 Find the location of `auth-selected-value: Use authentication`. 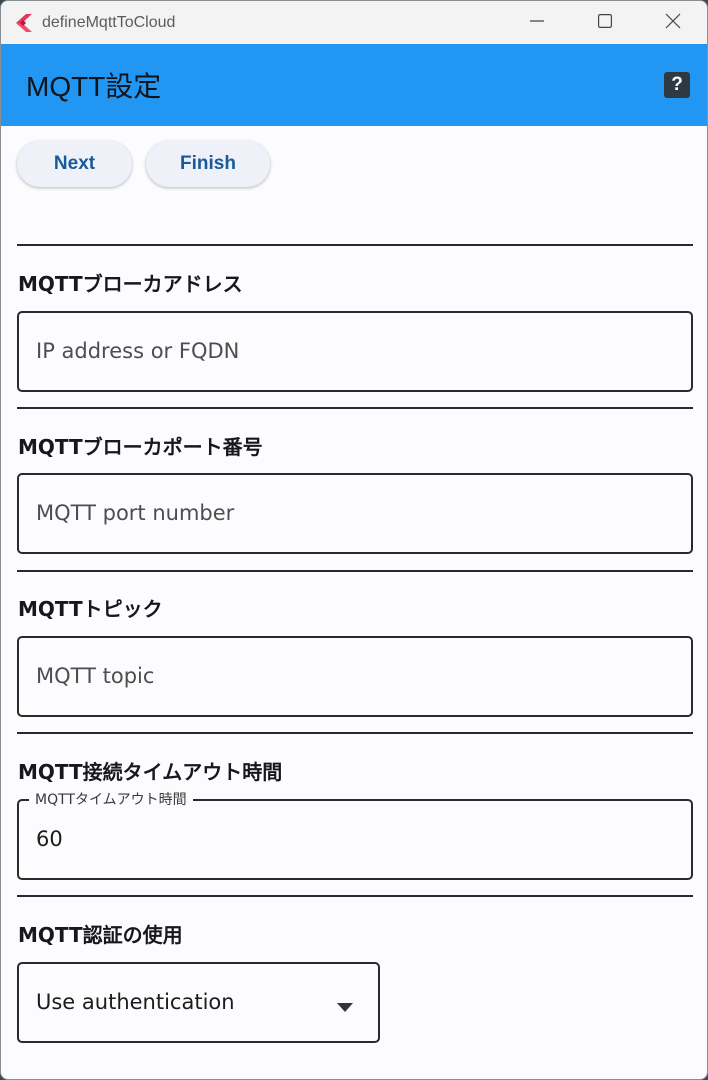

auth-selected-value: Use authentication is located at coordinates (135, 1002).